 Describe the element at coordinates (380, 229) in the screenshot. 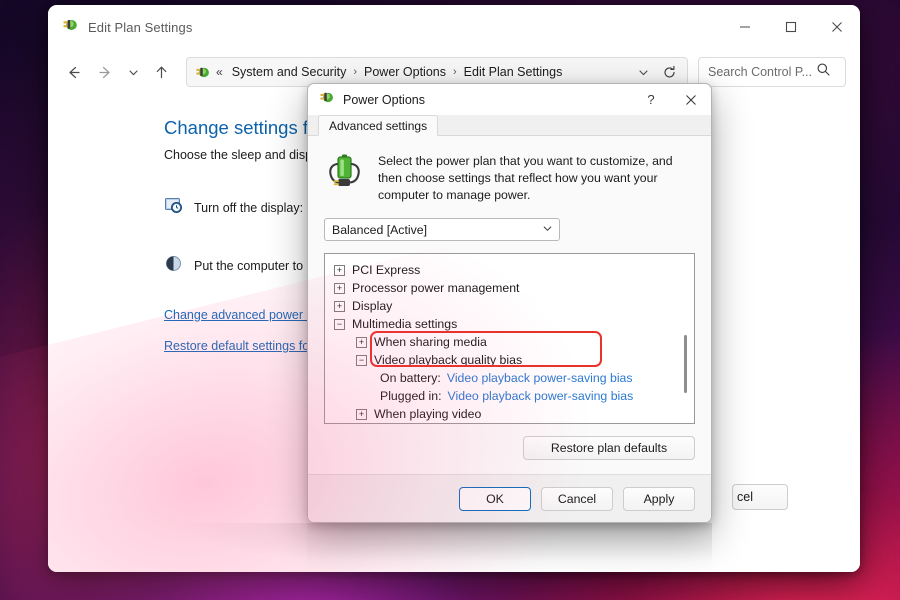

I see `power-plan-selected-value: Balanced [Active]` at that location.